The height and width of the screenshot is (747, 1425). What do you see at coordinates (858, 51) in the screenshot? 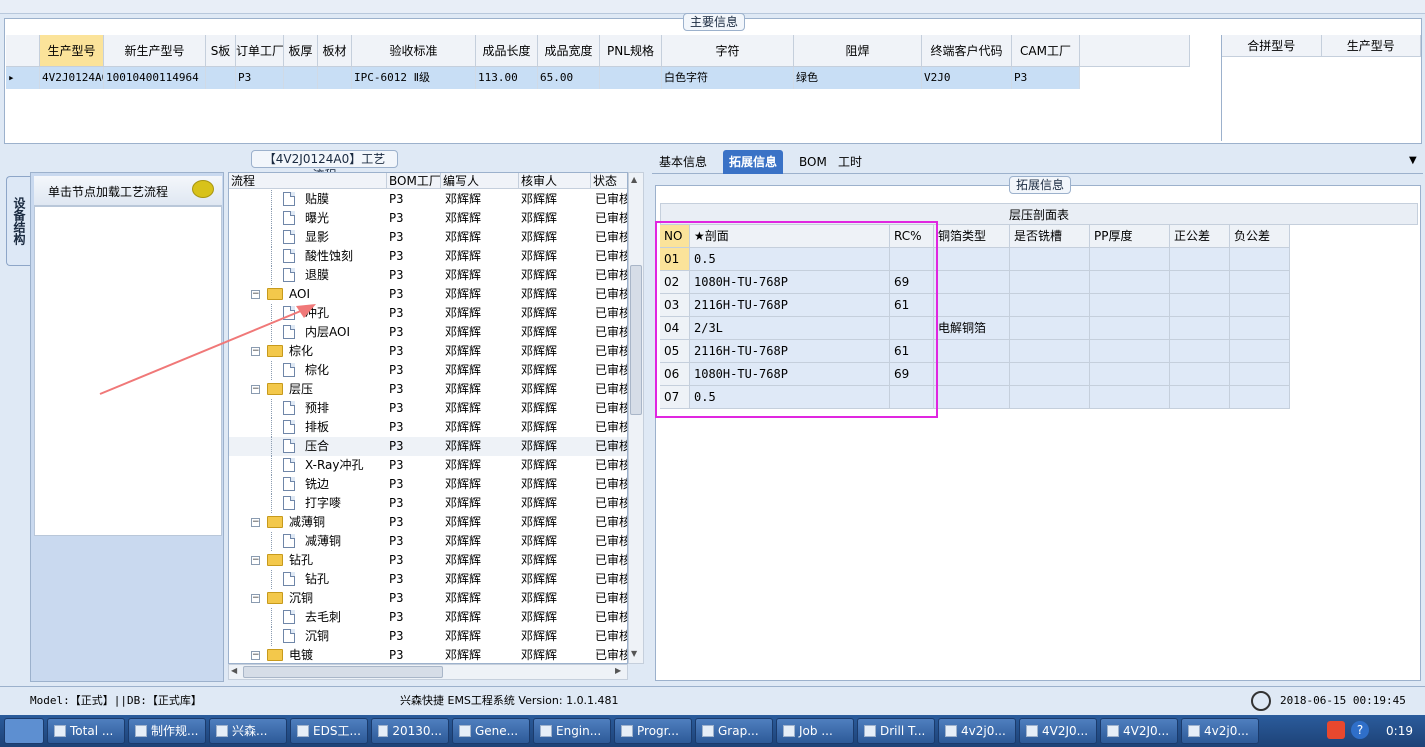
I see `main-col-header: 阻焊` at bounding box center [858, 51].